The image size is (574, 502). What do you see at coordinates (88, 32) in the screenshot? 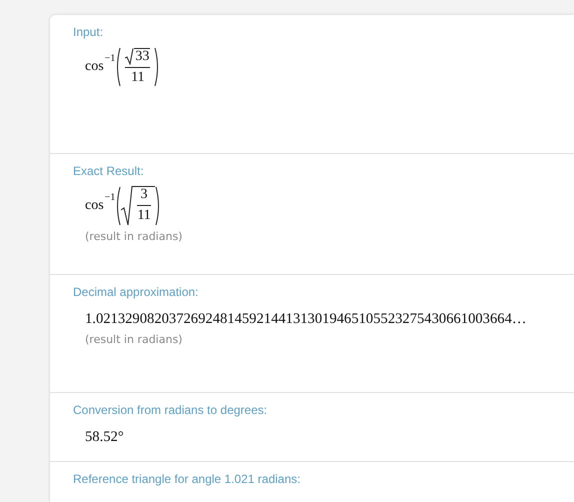
I see `section-title: Input:` at bounding box center [88, 32].